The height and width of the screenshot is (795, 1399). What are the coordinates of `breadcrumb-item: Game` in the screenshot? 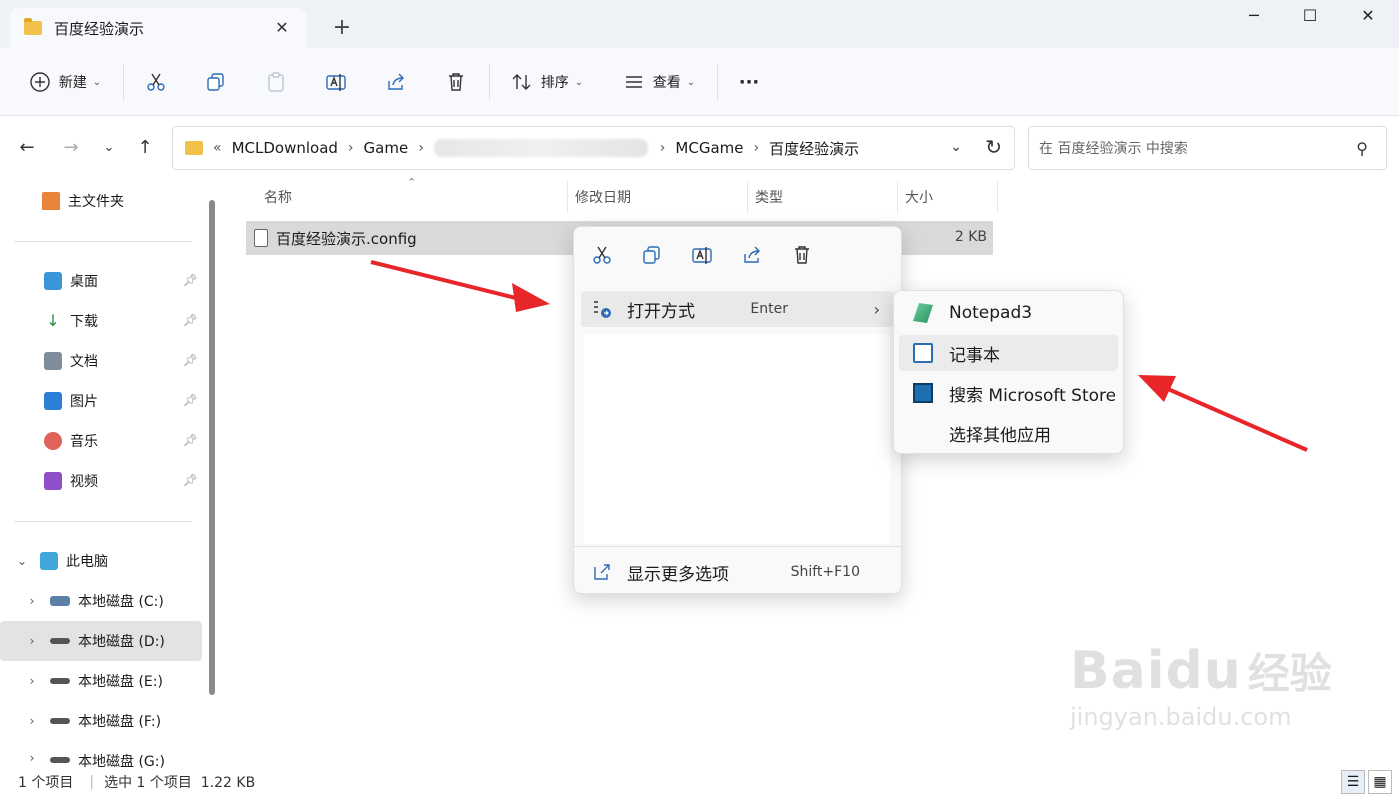 It's located at (386, 148).